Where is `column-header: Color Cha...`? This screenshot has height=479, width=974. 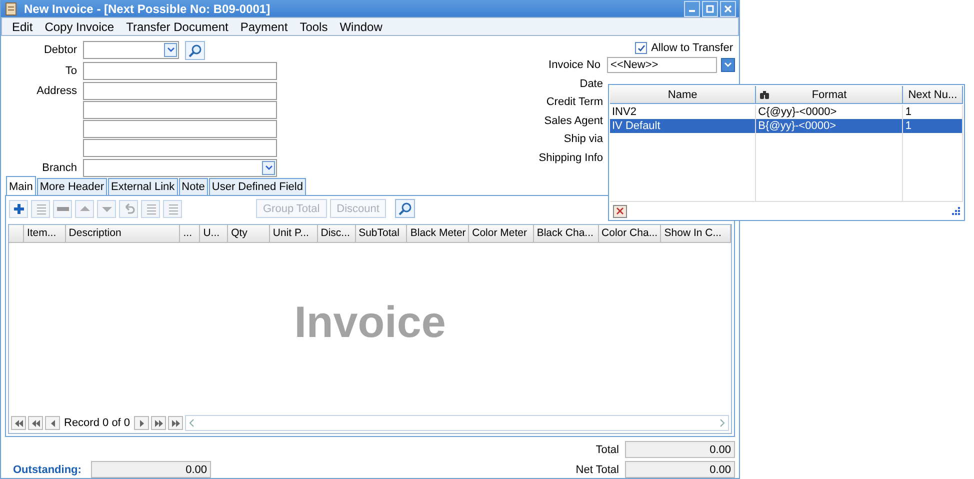
column-header: Color Cha... is located at coordinates (630, 233).